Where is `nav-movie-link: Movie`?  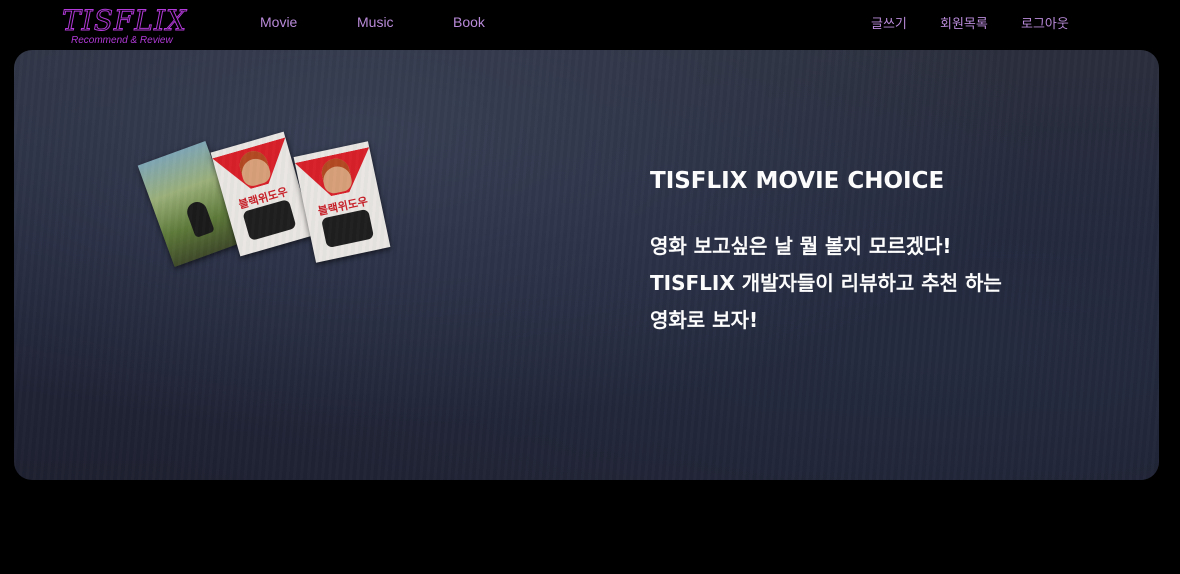 nav-movie-link: Movie is located at coordinates (278, 22).